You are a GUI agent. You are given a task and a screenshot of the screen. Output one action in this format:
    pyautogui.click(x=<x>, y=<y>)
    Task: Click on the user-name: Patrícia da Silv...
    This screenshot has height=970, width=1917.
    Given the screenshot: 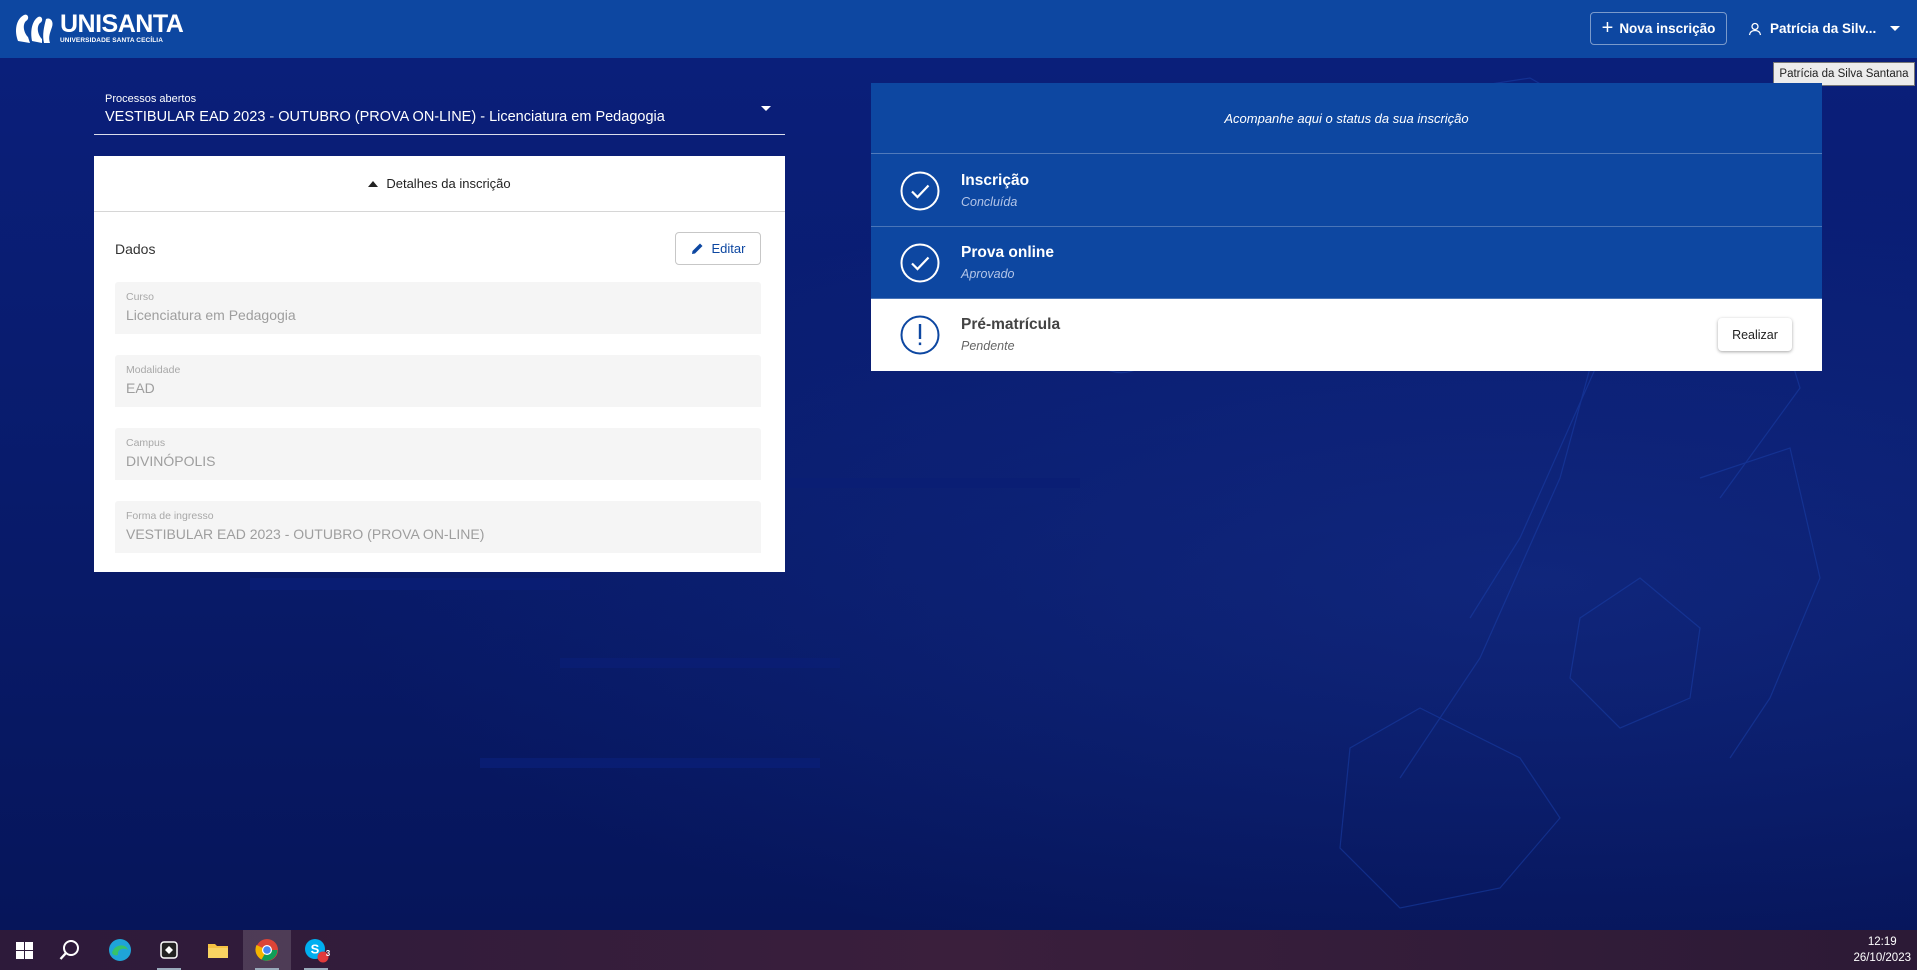 What is the action you would take?
    pyautogui.click(x=1823, y=28)
    